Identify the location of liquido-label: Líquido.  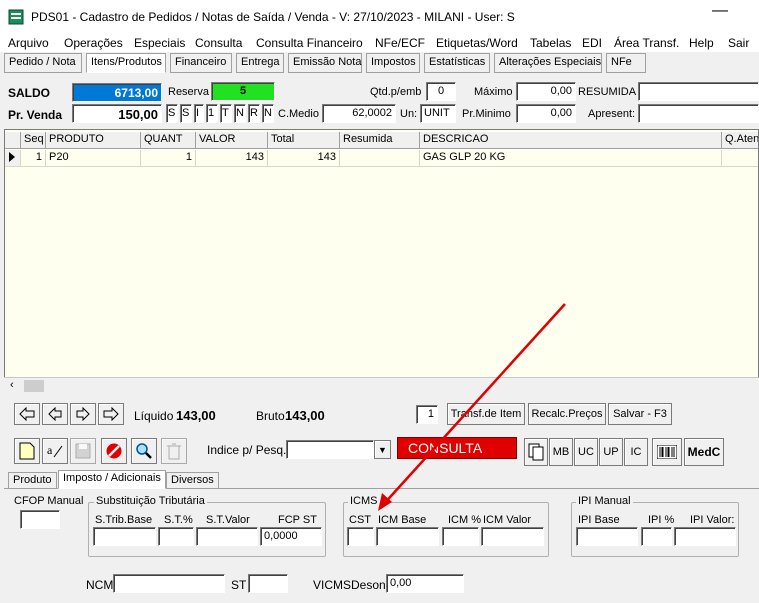
(154, 416).